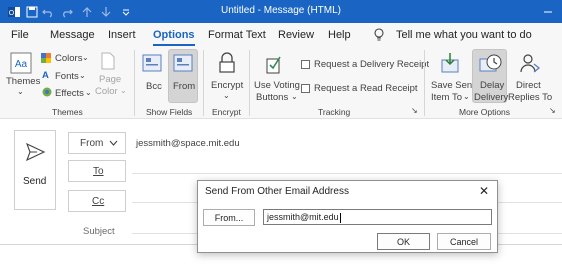 This screenshot has width=562, height=279. I want to click on page-color-icon, so click(108, 62).